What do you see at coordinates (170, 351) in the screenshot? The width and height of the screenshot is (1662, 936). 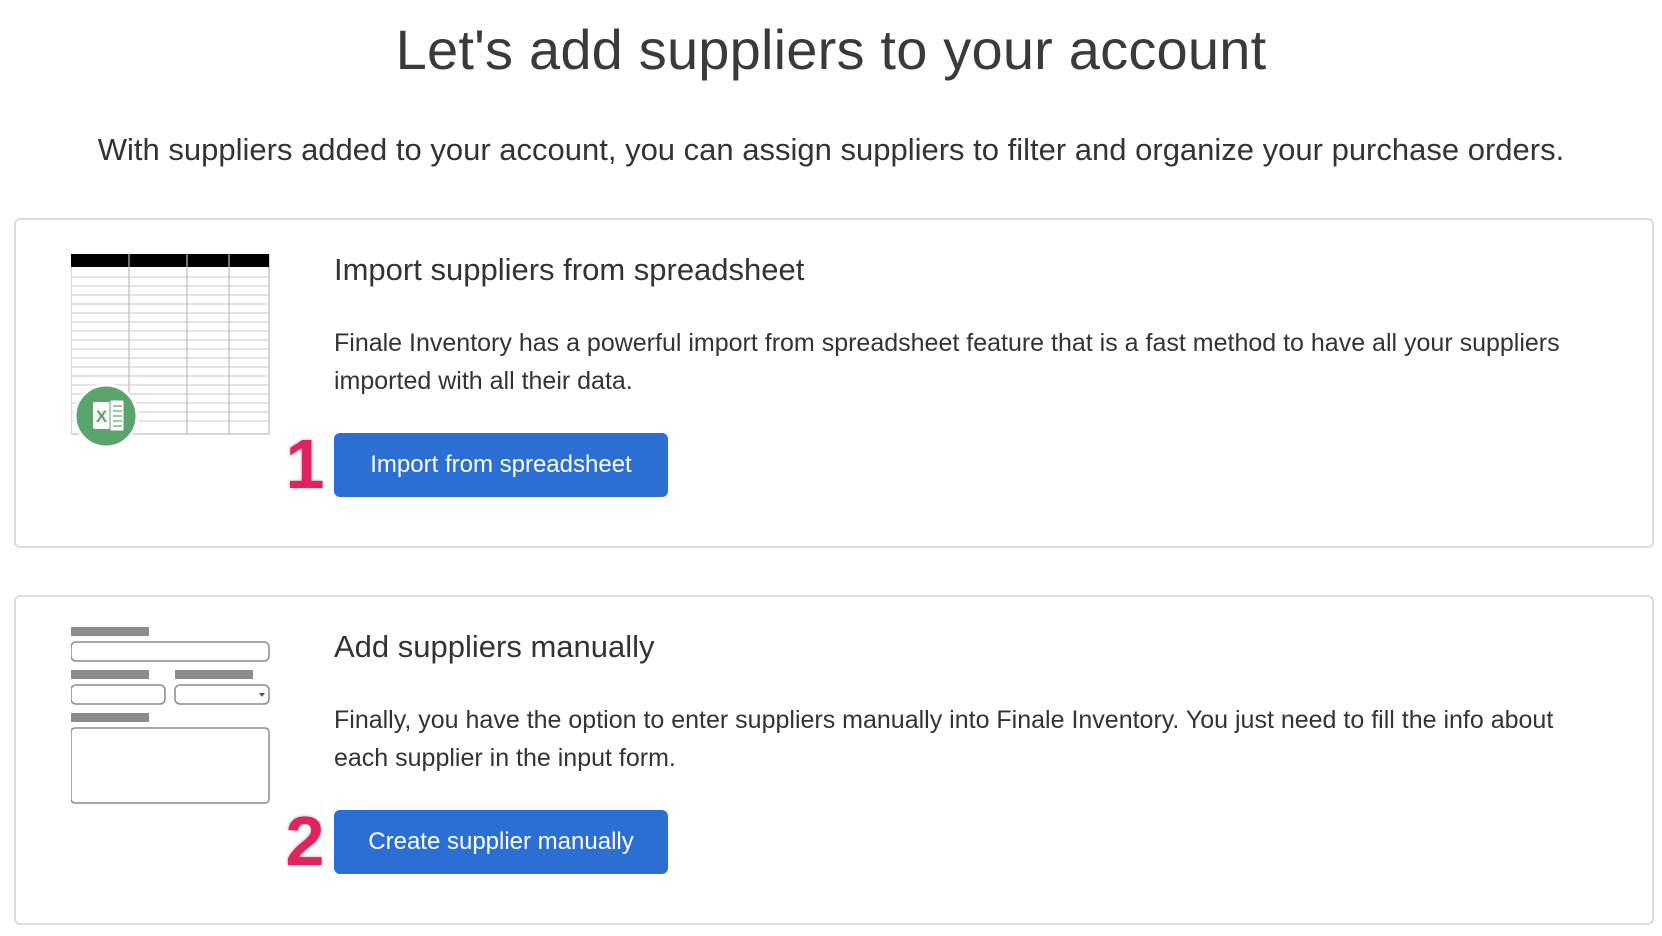 I see `excel-spreadsheet-icon: X` at bounding box center [170, 351].